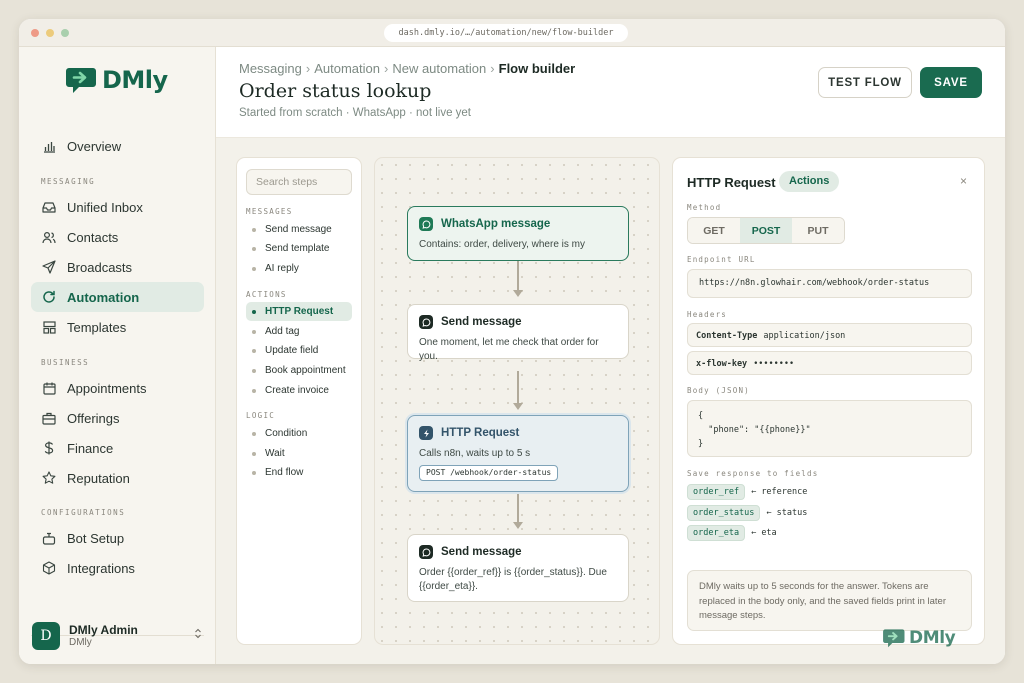 The height and width of the screenshot is (683, 1024). What do you see at coordinates (49, 207) in the screenshot?
I see `inbox-icon` at bounding box center [49, 207].